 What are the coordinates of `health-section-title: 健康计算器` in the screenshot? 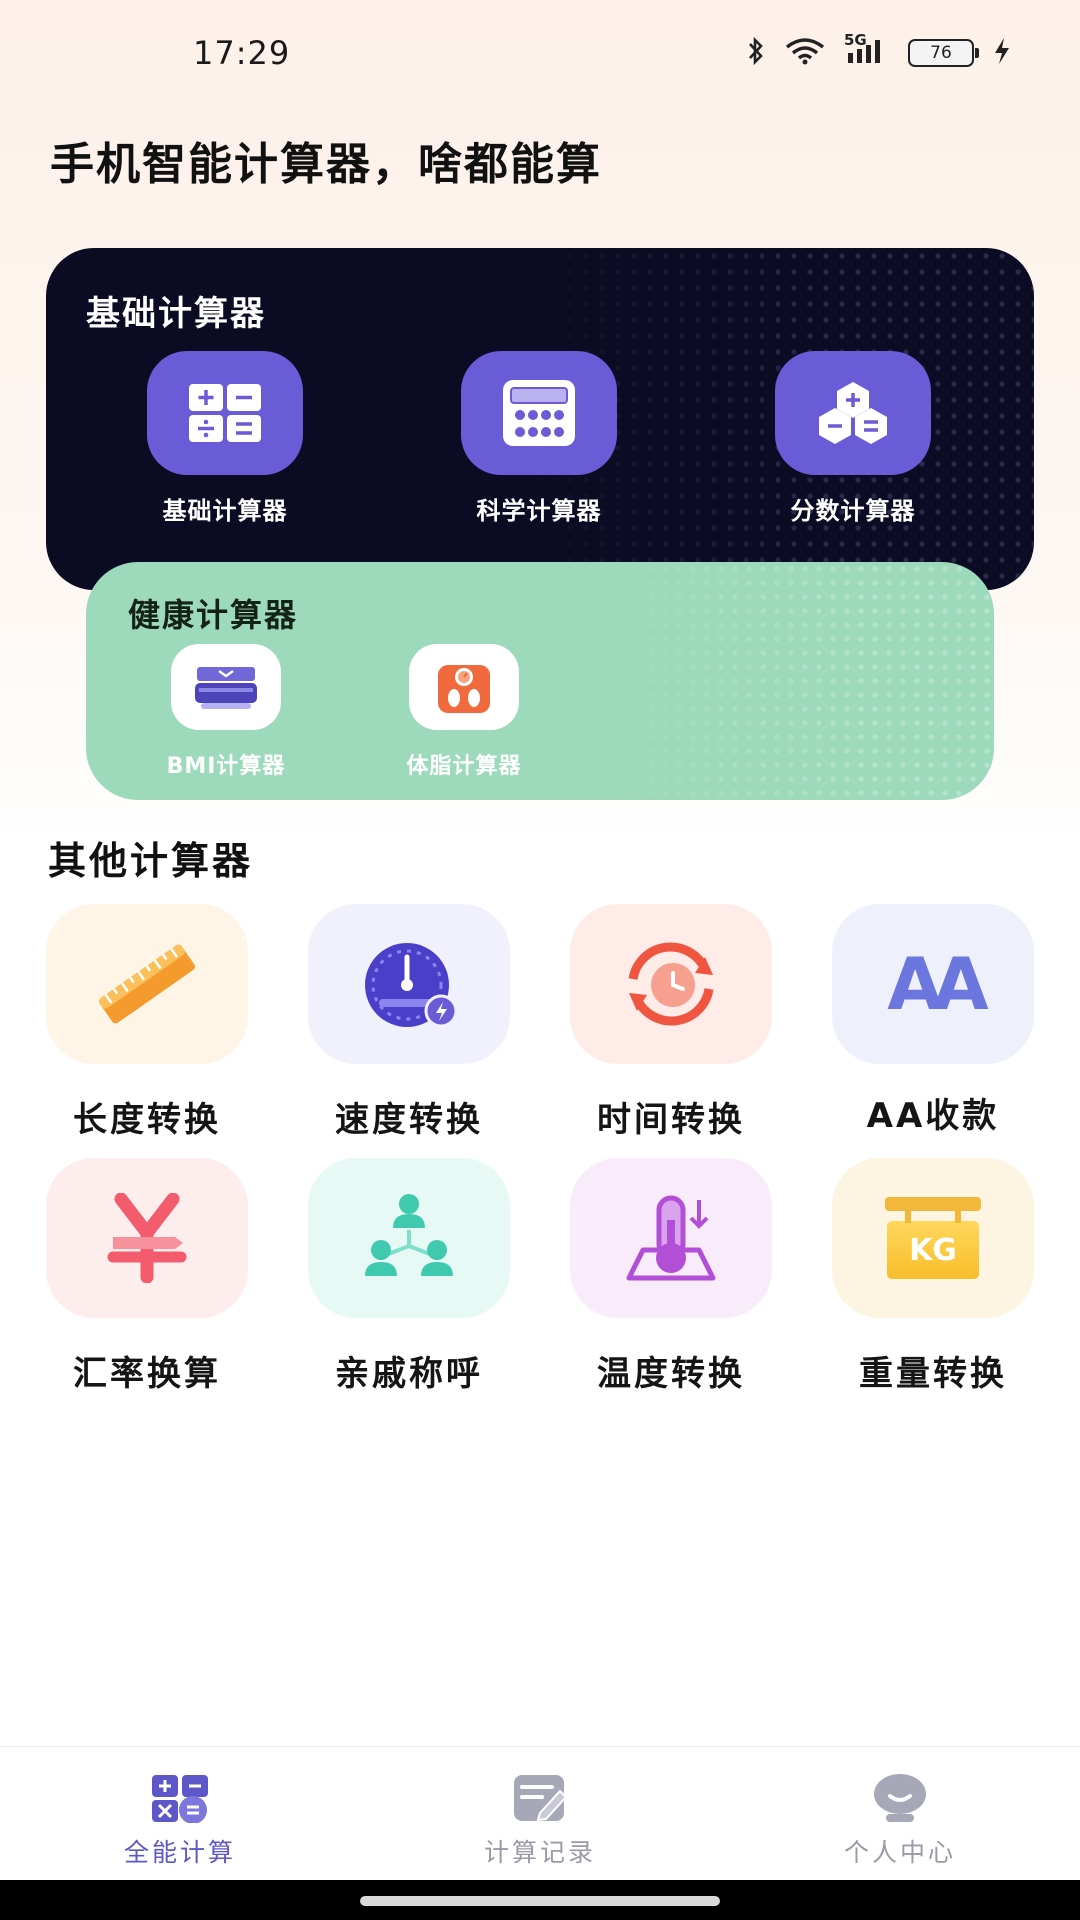 It's located at (213, 615).